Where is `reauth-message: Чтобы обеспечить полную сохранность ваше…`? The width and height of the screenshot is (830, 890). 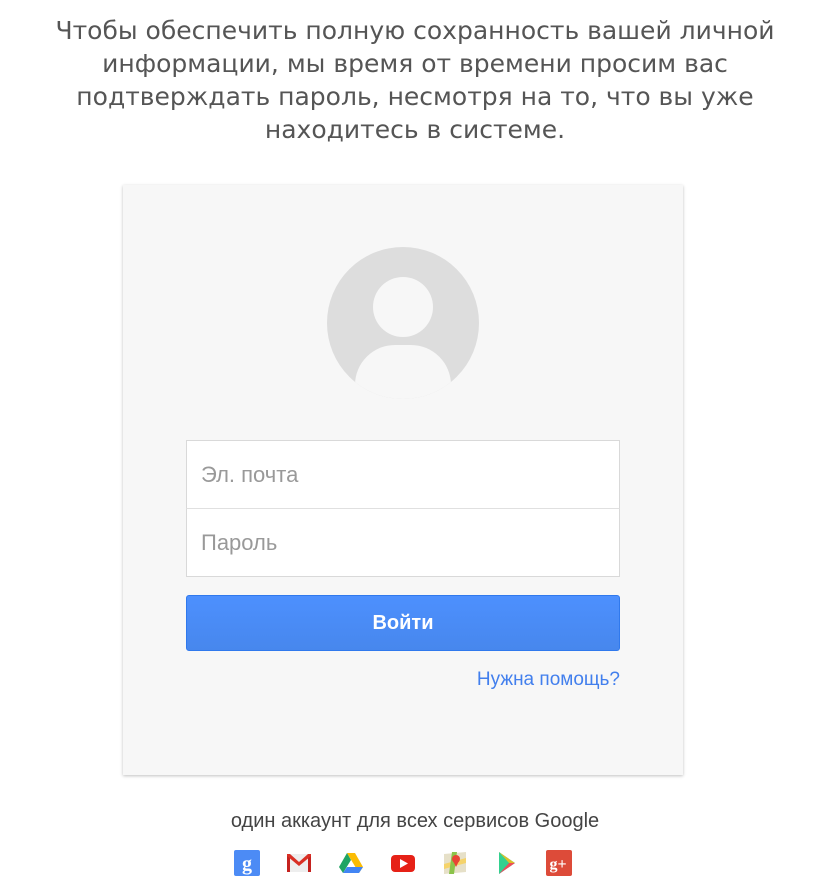 reauth-message: Чтобы обеспечить полную сохранность ваше… is located at coordinates (415, 80).